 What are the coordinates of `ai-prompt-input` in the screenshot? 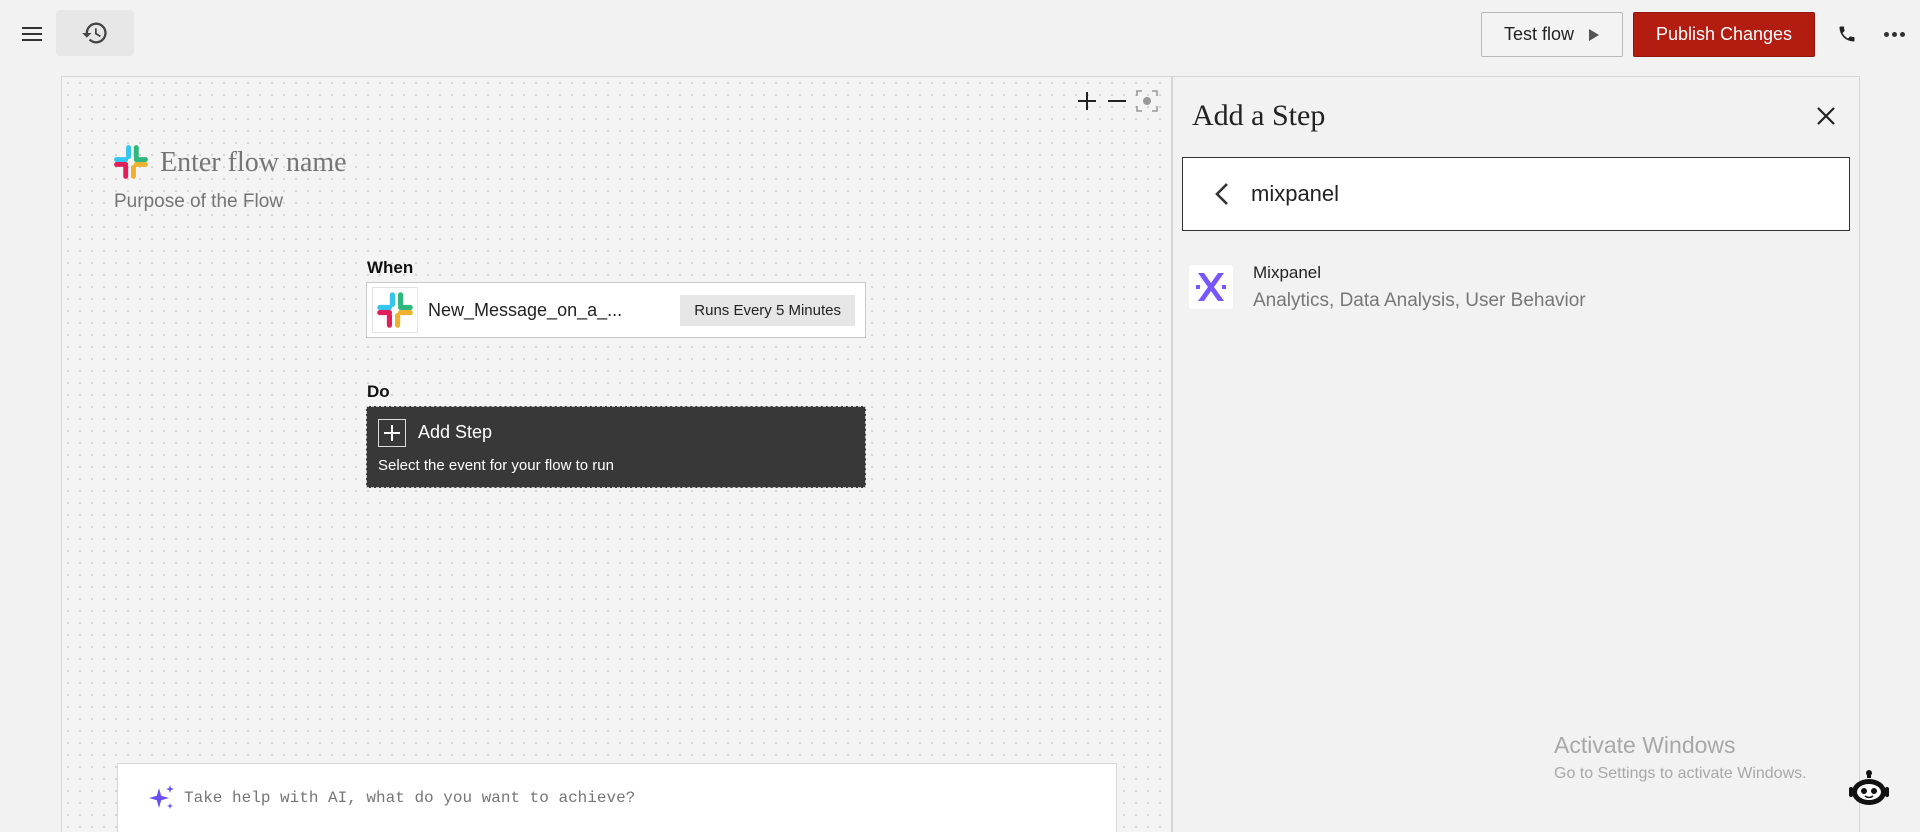 It's located at (634, 798).